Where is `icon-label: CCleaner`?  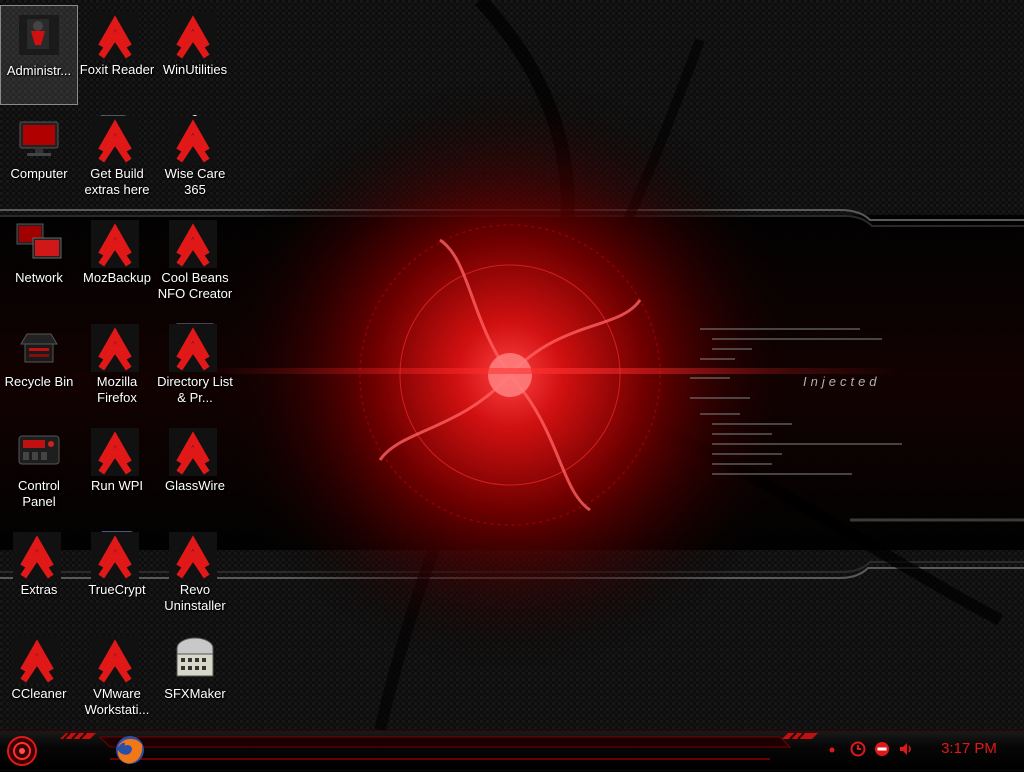
icon-label: CCleaner is located at coordinates (39, 693).